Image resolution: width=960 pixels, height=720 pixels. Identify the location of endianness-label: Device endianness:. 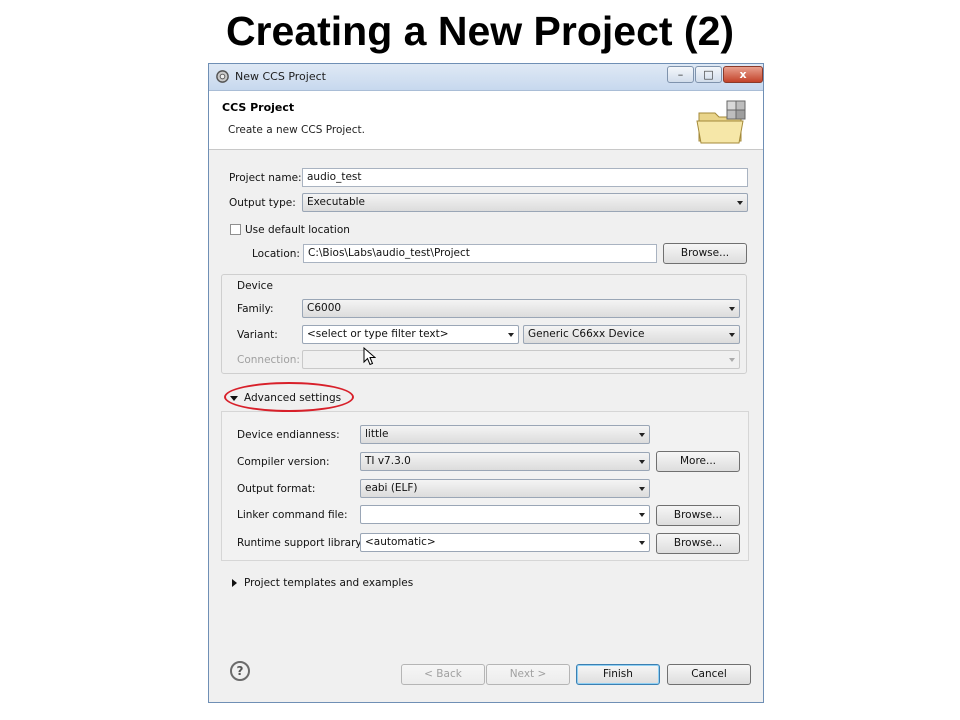
(288, 435).